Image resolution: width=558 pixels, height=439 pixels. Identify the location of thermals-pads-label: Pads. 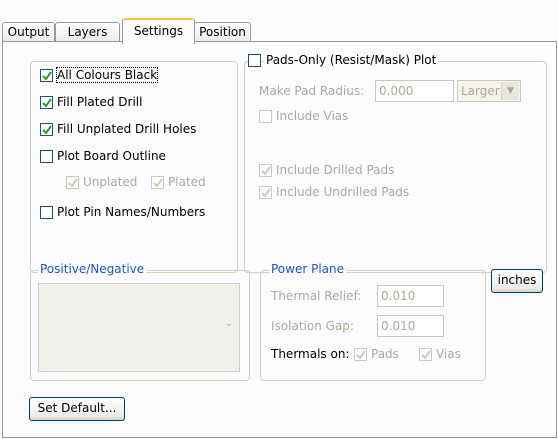
(385, 354).